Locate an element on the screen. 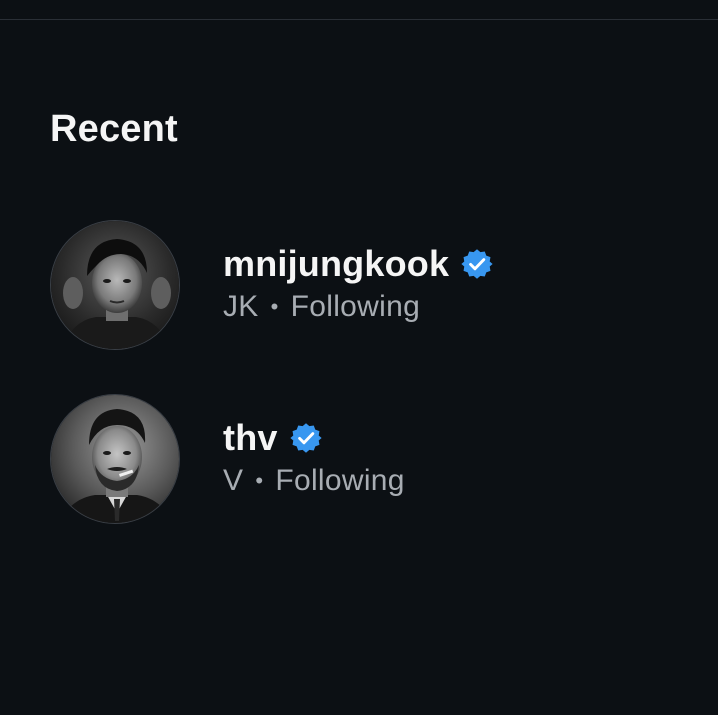 This screenshot has width=718, height=715. username-line: thv is located at coordinates (272, 438).